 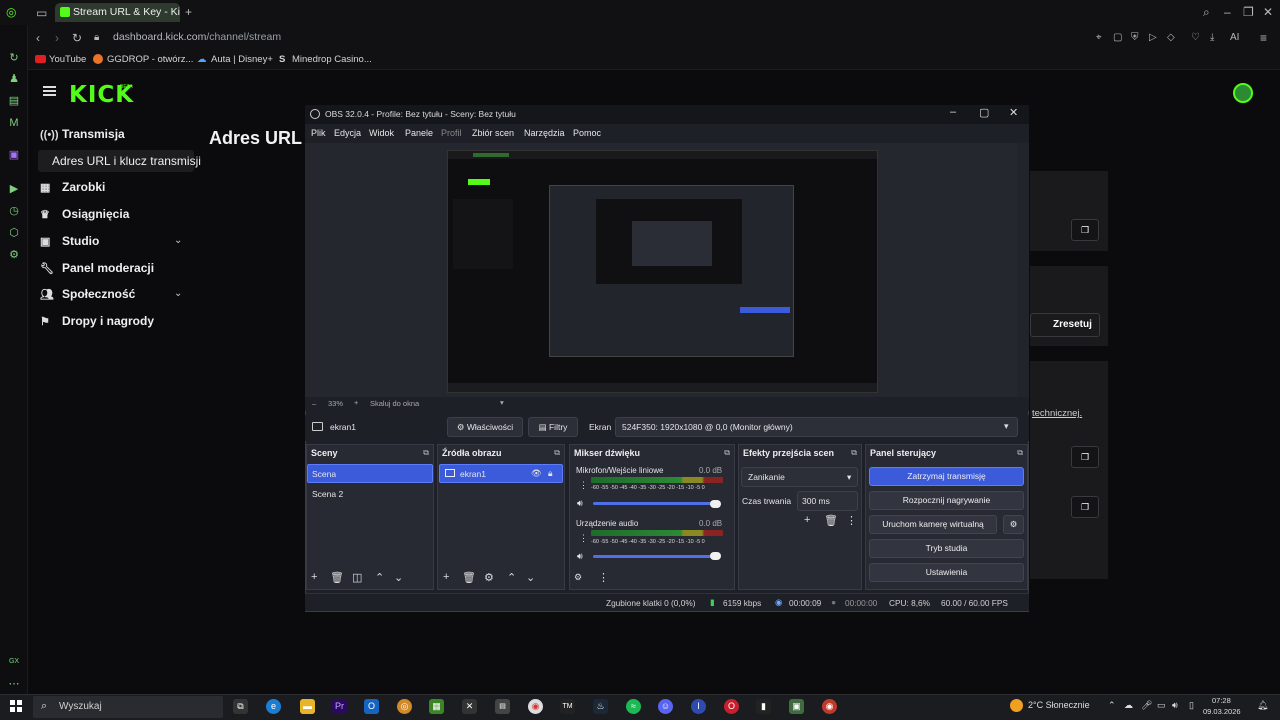 What do you see at coordinates (357, 577) in the screenshot?
I see `scene-filters-icon: ◫` at bounding box center [357, 577].